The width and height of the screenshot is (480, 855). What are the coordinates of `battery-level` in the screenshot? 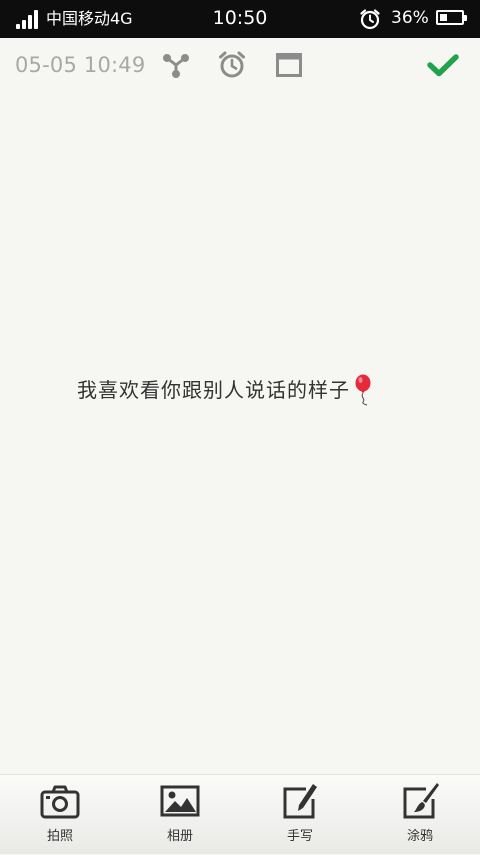 It's located at (443, 17).